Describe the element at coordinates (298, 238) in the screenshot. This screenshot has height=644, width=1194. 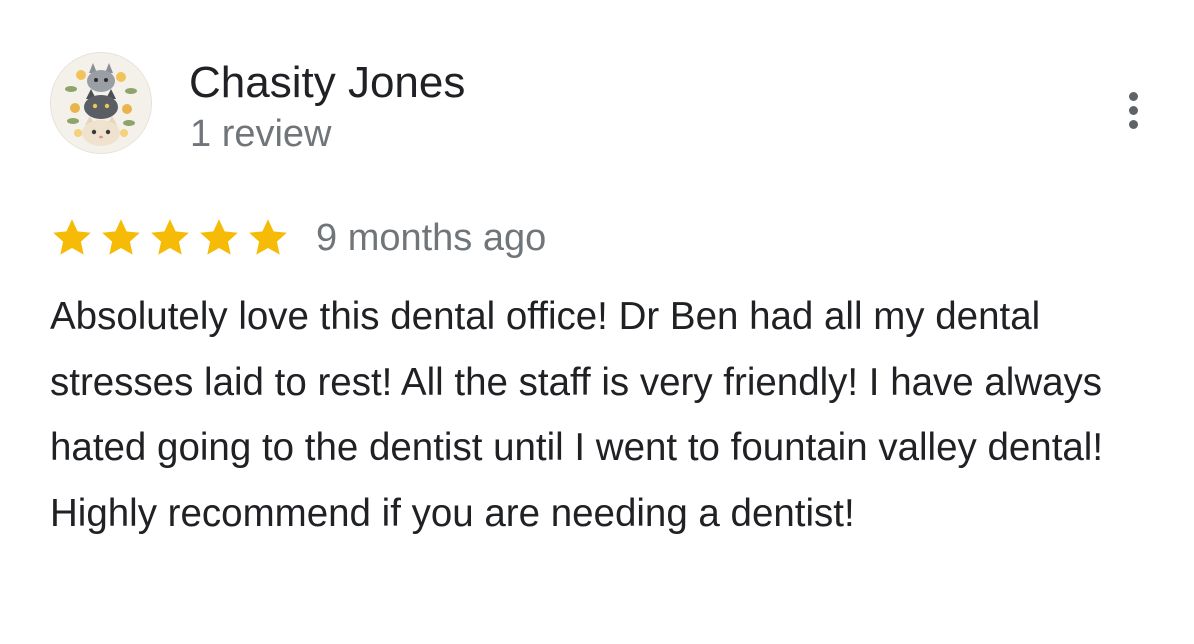
I see `rating-row: 9 months ago` at that location.